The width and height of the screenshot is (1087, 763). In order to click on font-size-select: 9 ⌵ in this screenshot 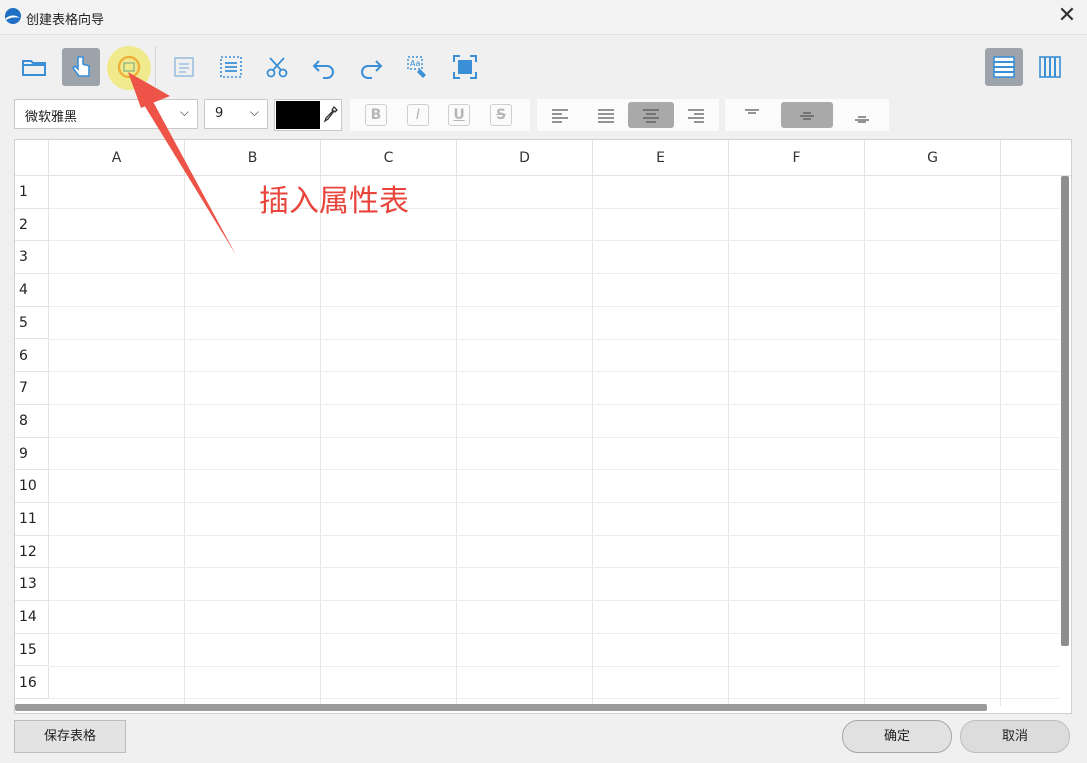, I will do `click(236, 114)`.